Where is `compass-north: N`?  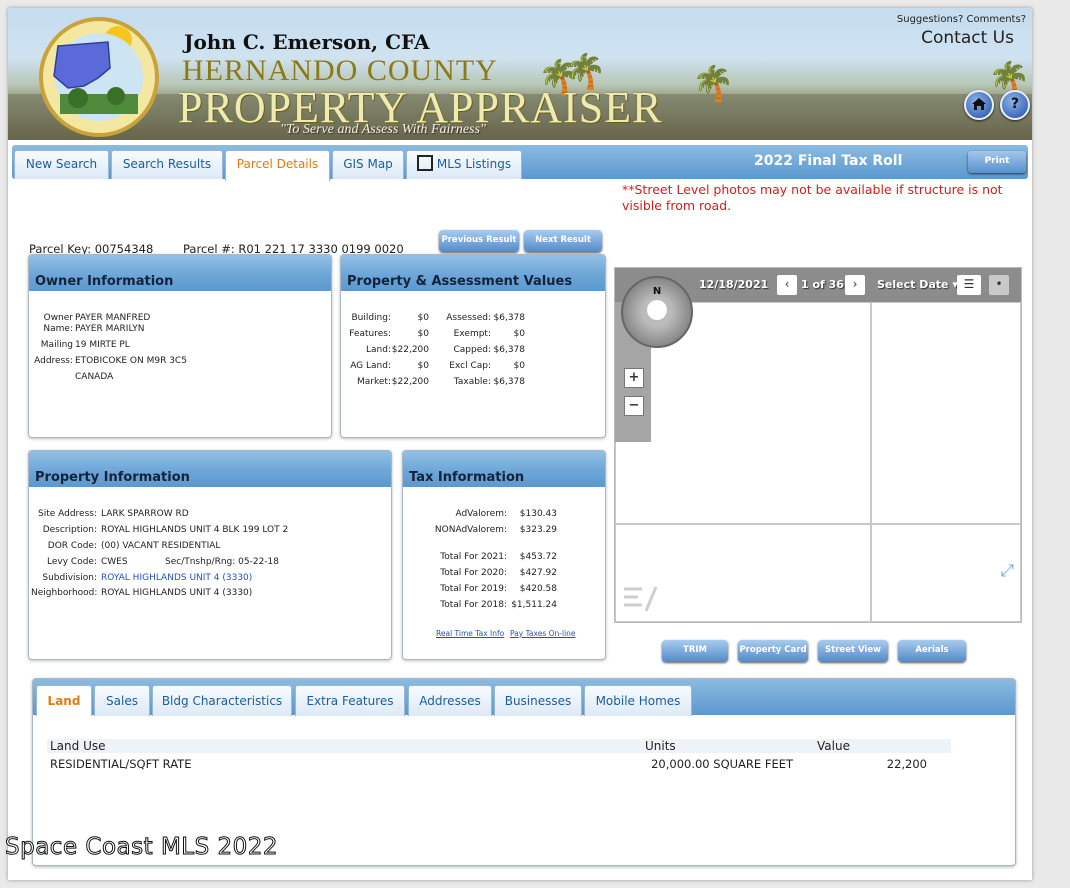 compass-north: N is located at coordinates (657, 291).